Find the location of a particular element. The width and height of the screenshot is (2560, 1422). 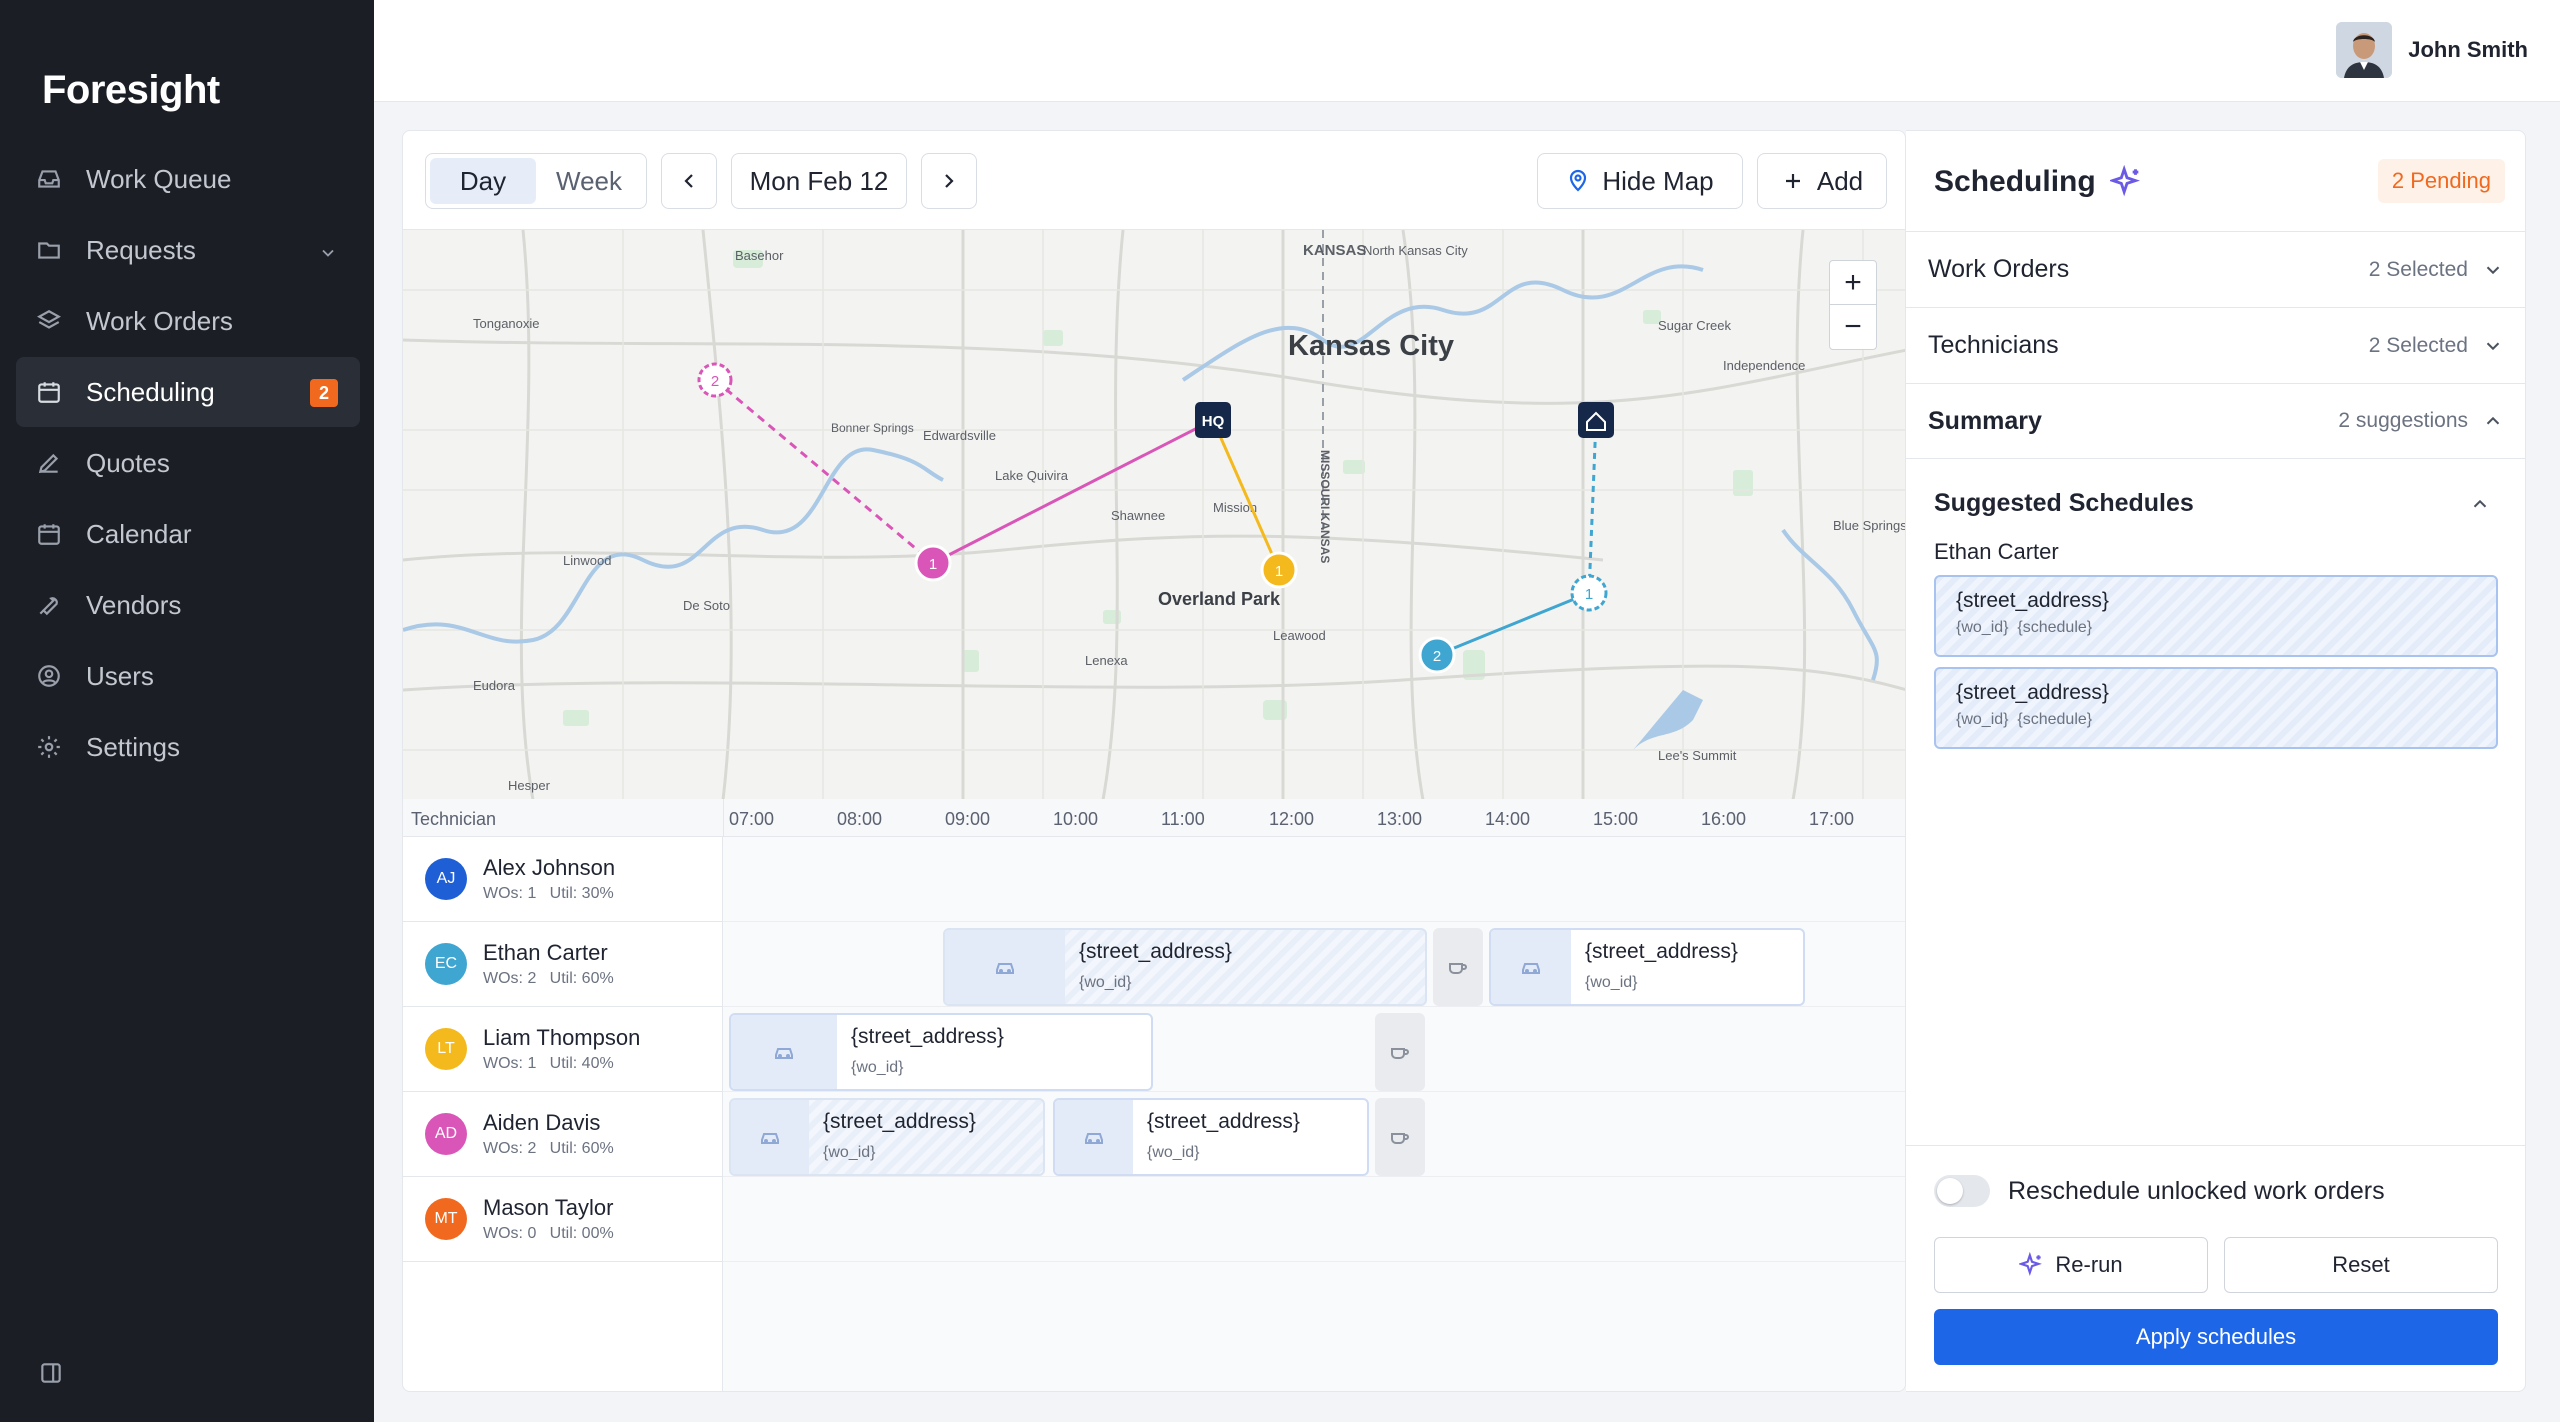

map-label-lees-summit: Lee's Summit is located at coordinates (1697, 755).